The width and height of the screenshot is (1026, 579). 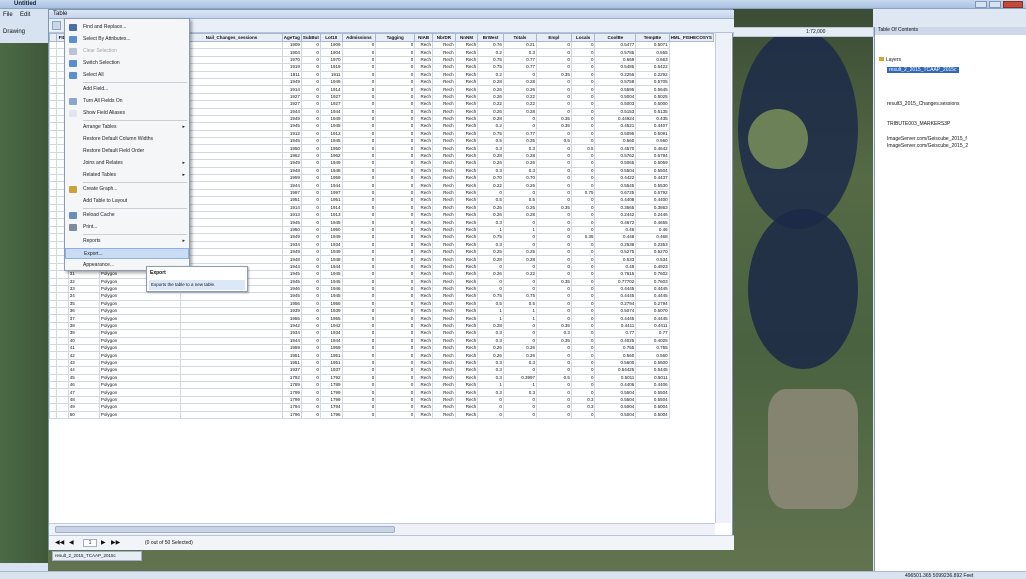 What do you see at coordinates (615, 193) in the screenshot?
I see `table-cell: 0.6725` at bounding box center [615, 193].